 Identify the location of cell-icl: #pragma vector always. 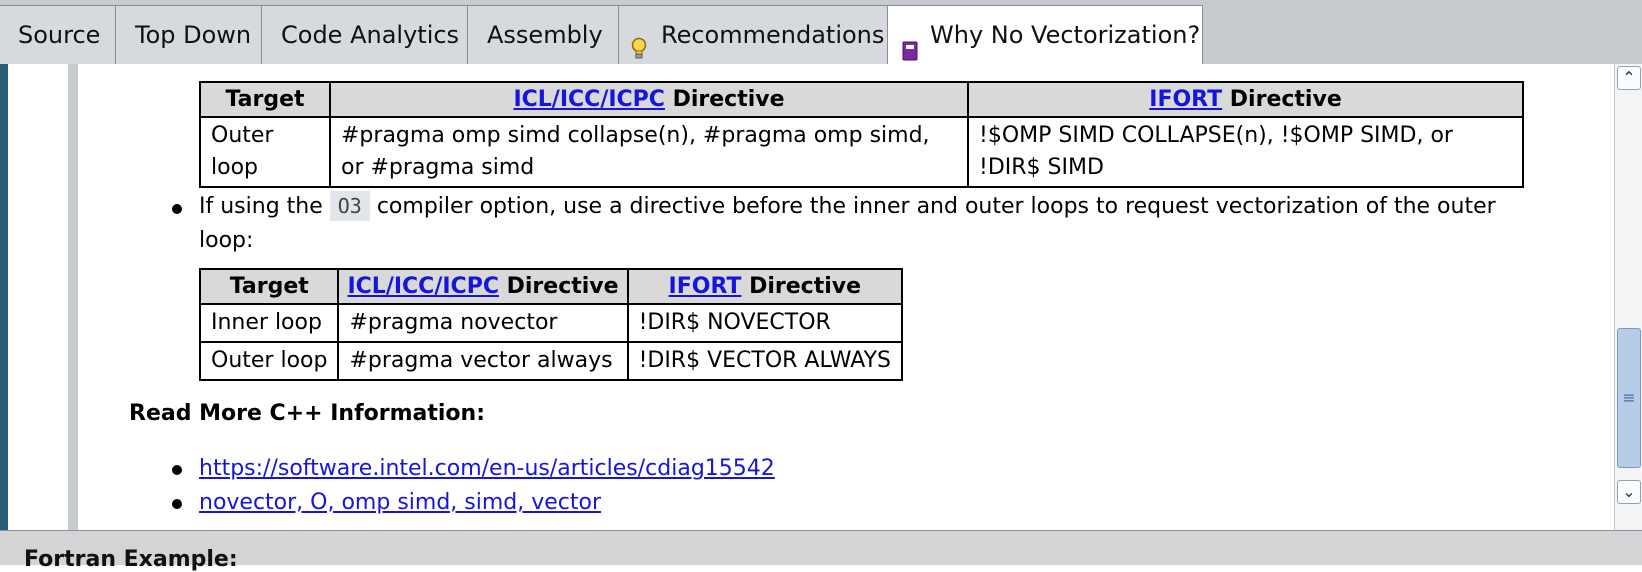
(483, 361).